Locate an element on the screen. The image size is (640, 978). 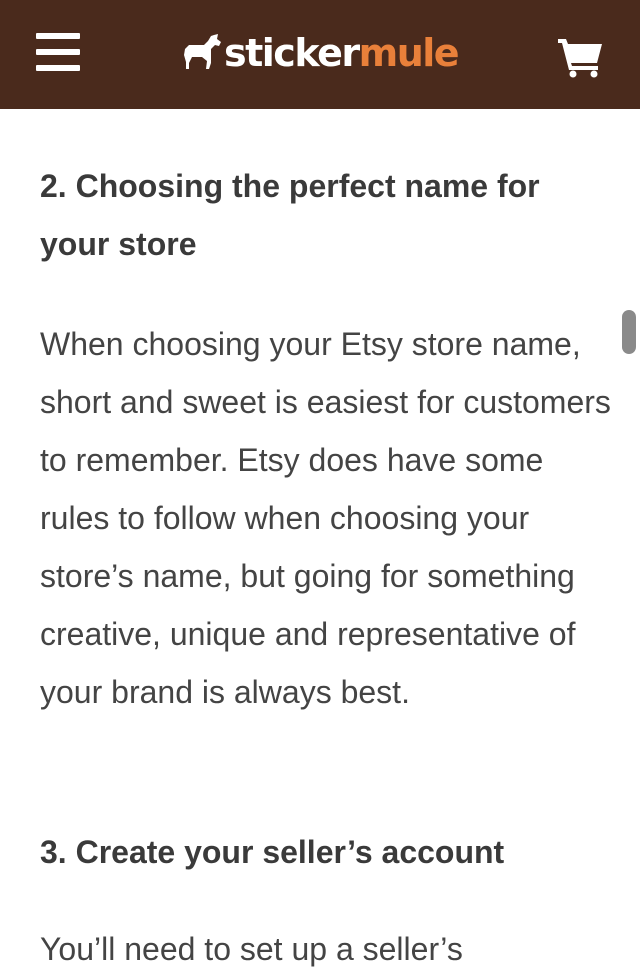
shopping-cart-icon is located at coordinates (580, 57).